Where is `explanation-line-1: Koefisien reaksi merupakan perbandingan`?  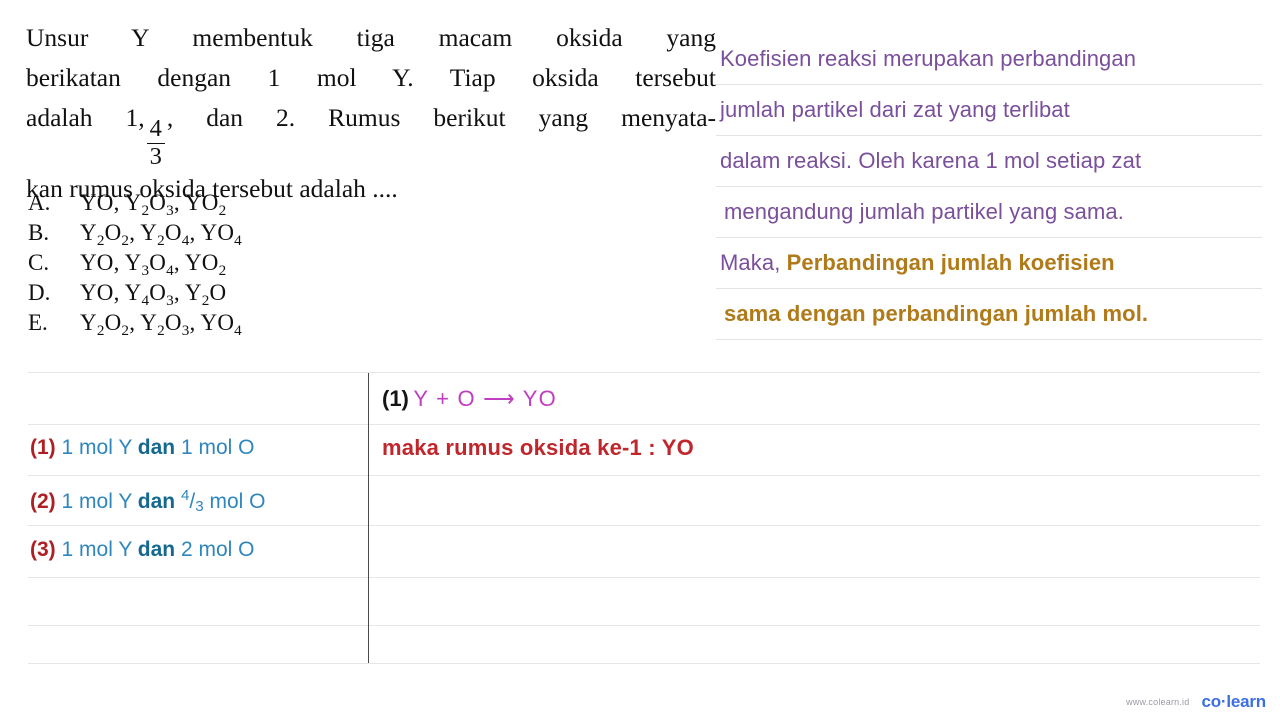
explanation-line-1: Koefisien reaksi merupakan perbandingan is located at coordinates (989, 59).